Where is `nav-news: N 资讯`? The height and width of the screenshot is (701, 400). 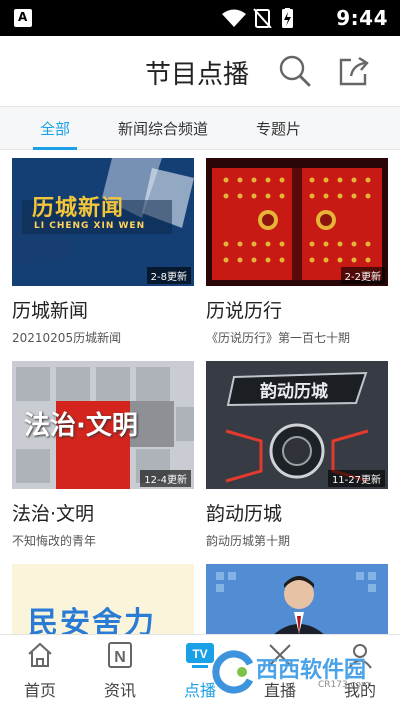 nav-news: N 资讯 is located at coordinates (120, 668).